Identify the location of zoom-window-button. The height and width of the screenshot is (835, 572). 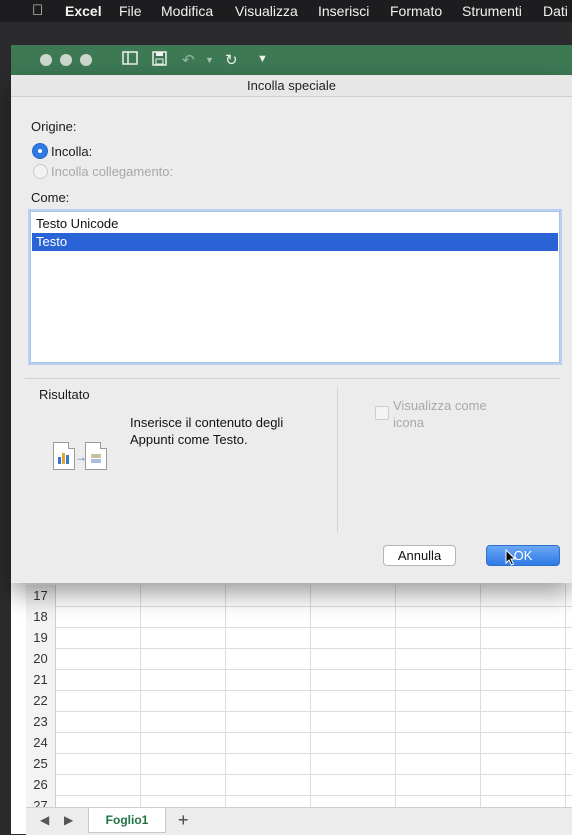
(86, 60).